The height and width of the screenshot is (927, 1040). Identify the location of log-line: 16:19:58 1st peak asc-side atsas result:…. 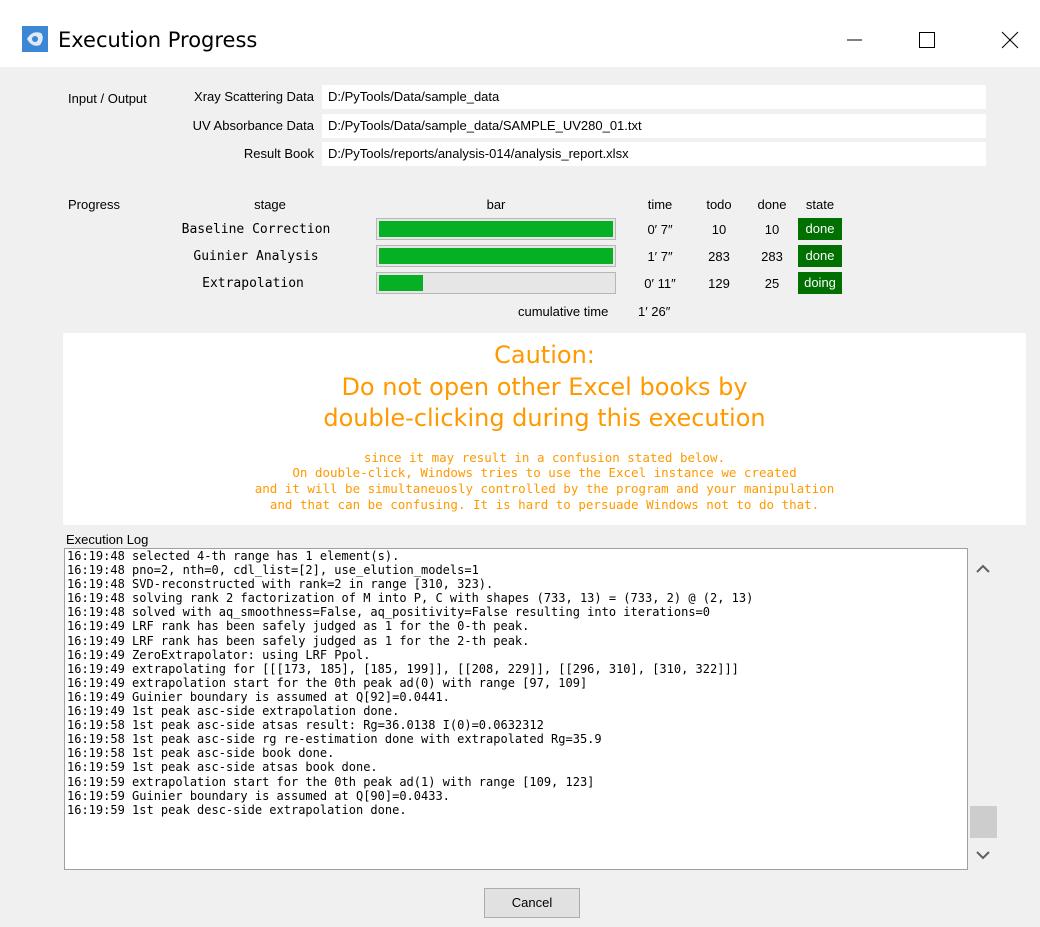
(305, 725).